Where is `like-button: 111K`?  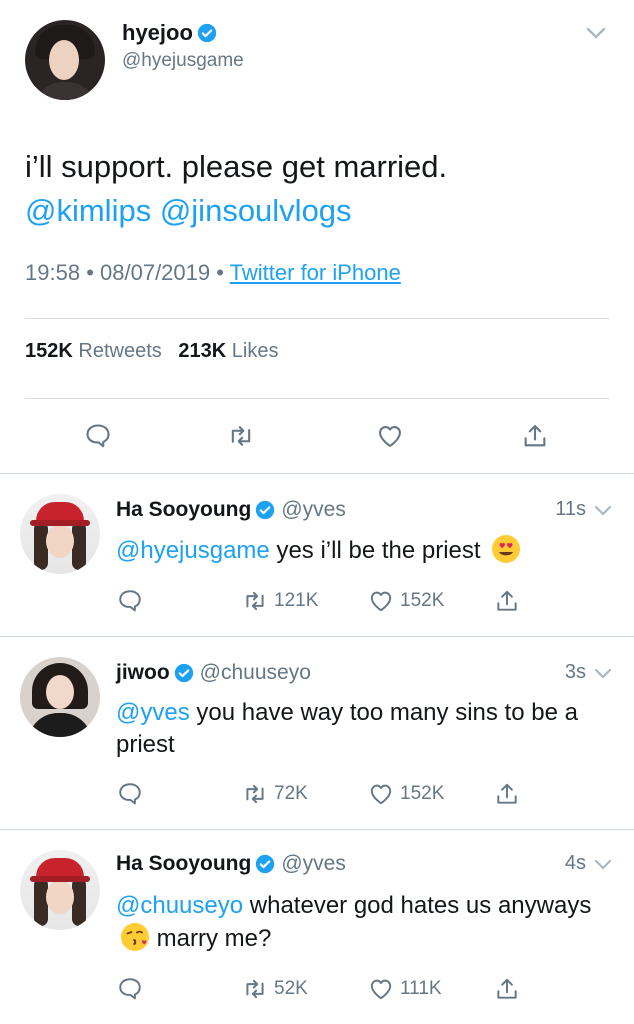 like-button: 111K is located at coordinates (405, 989).